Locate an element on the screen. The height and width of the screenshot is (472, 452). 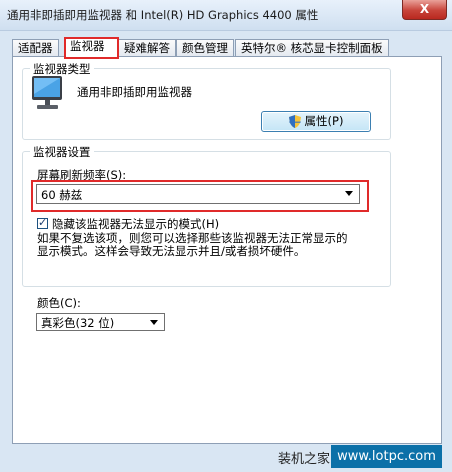
close-icon: X is located at coordinates (424, 9).